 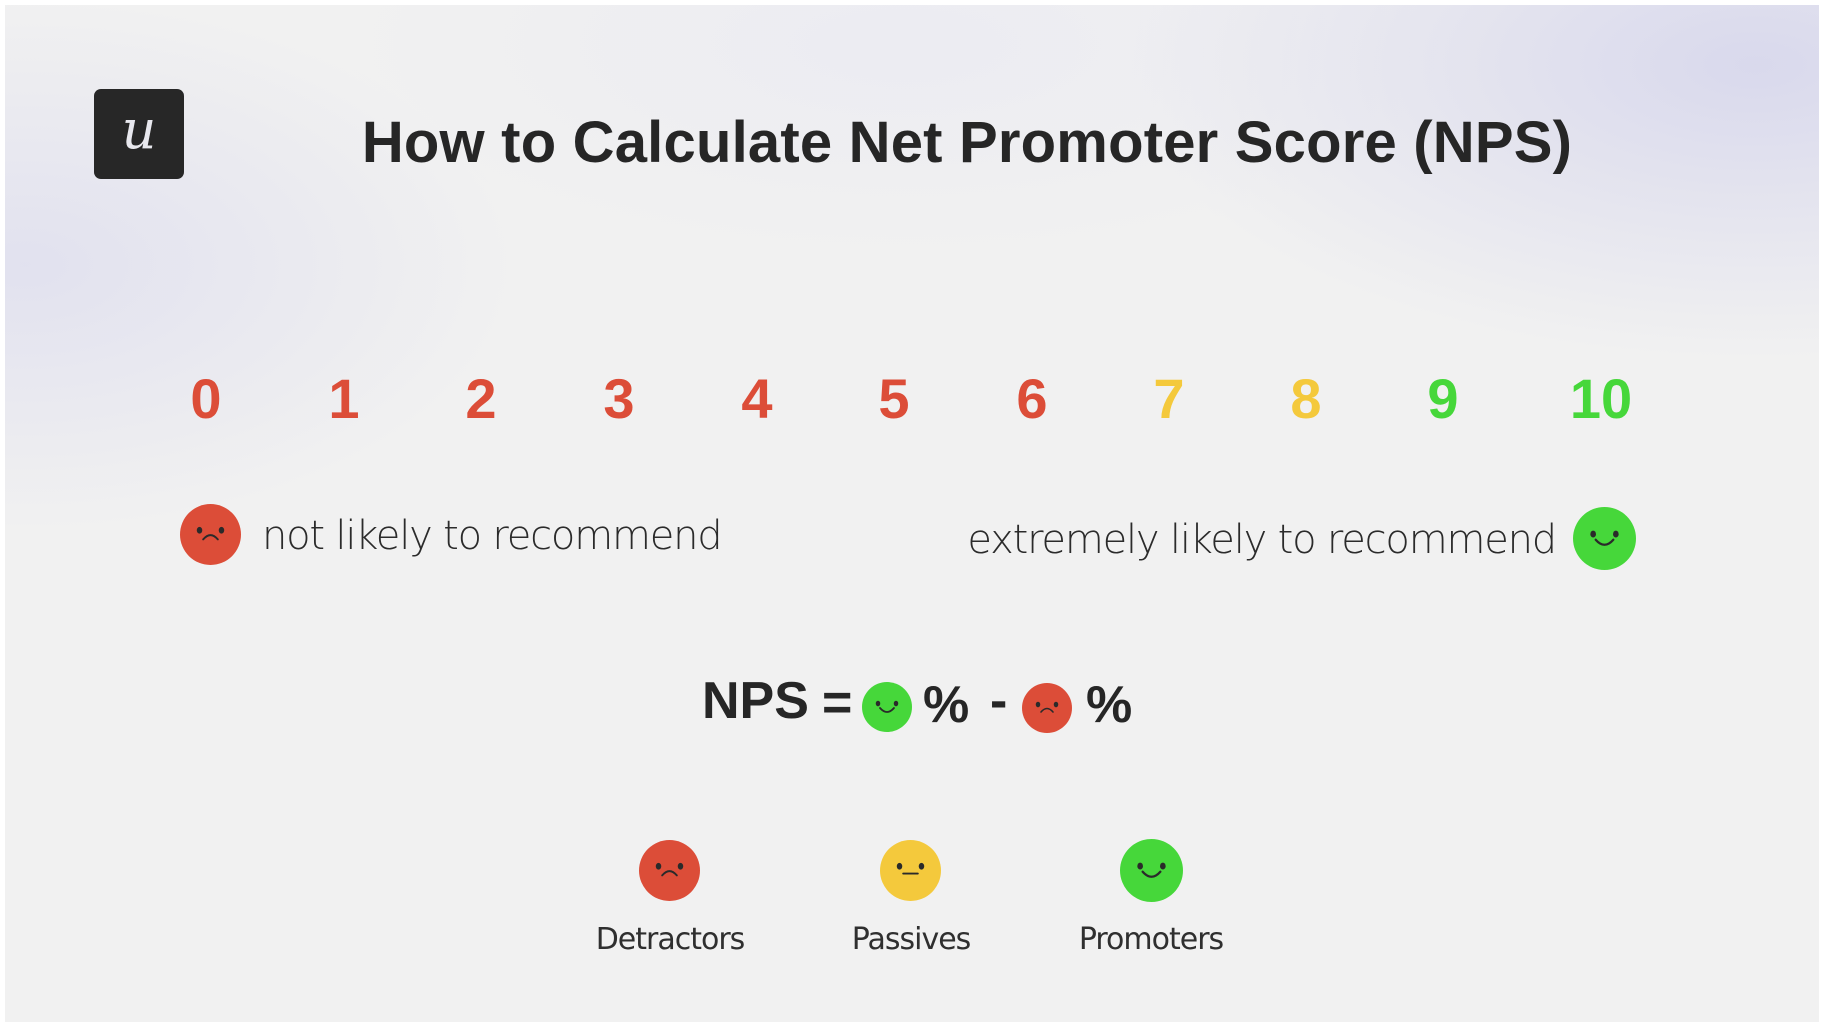 I want to click on sad-face-icon, so click(x=210, y=534).